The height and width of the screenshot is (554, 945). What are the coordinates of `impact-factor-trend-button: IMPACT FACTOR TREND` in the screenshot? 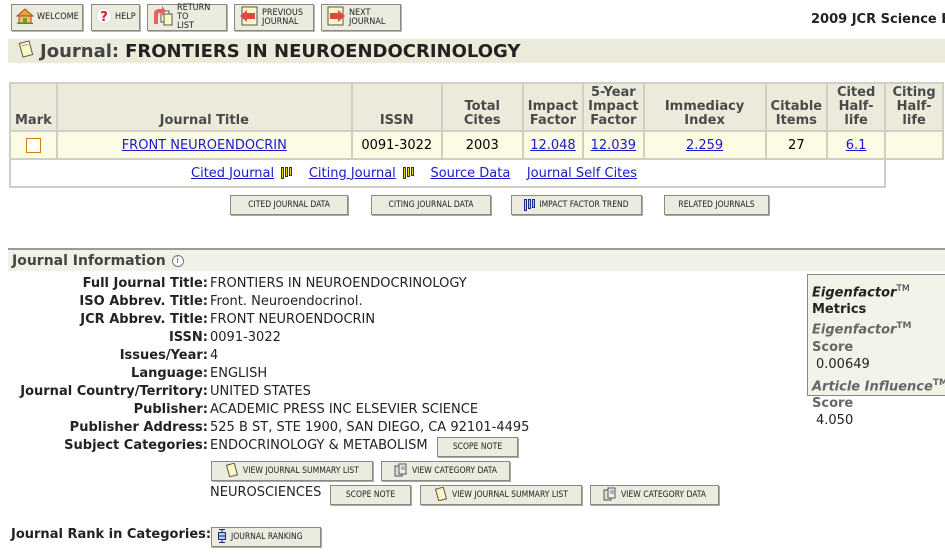 It's located at (576, 205).